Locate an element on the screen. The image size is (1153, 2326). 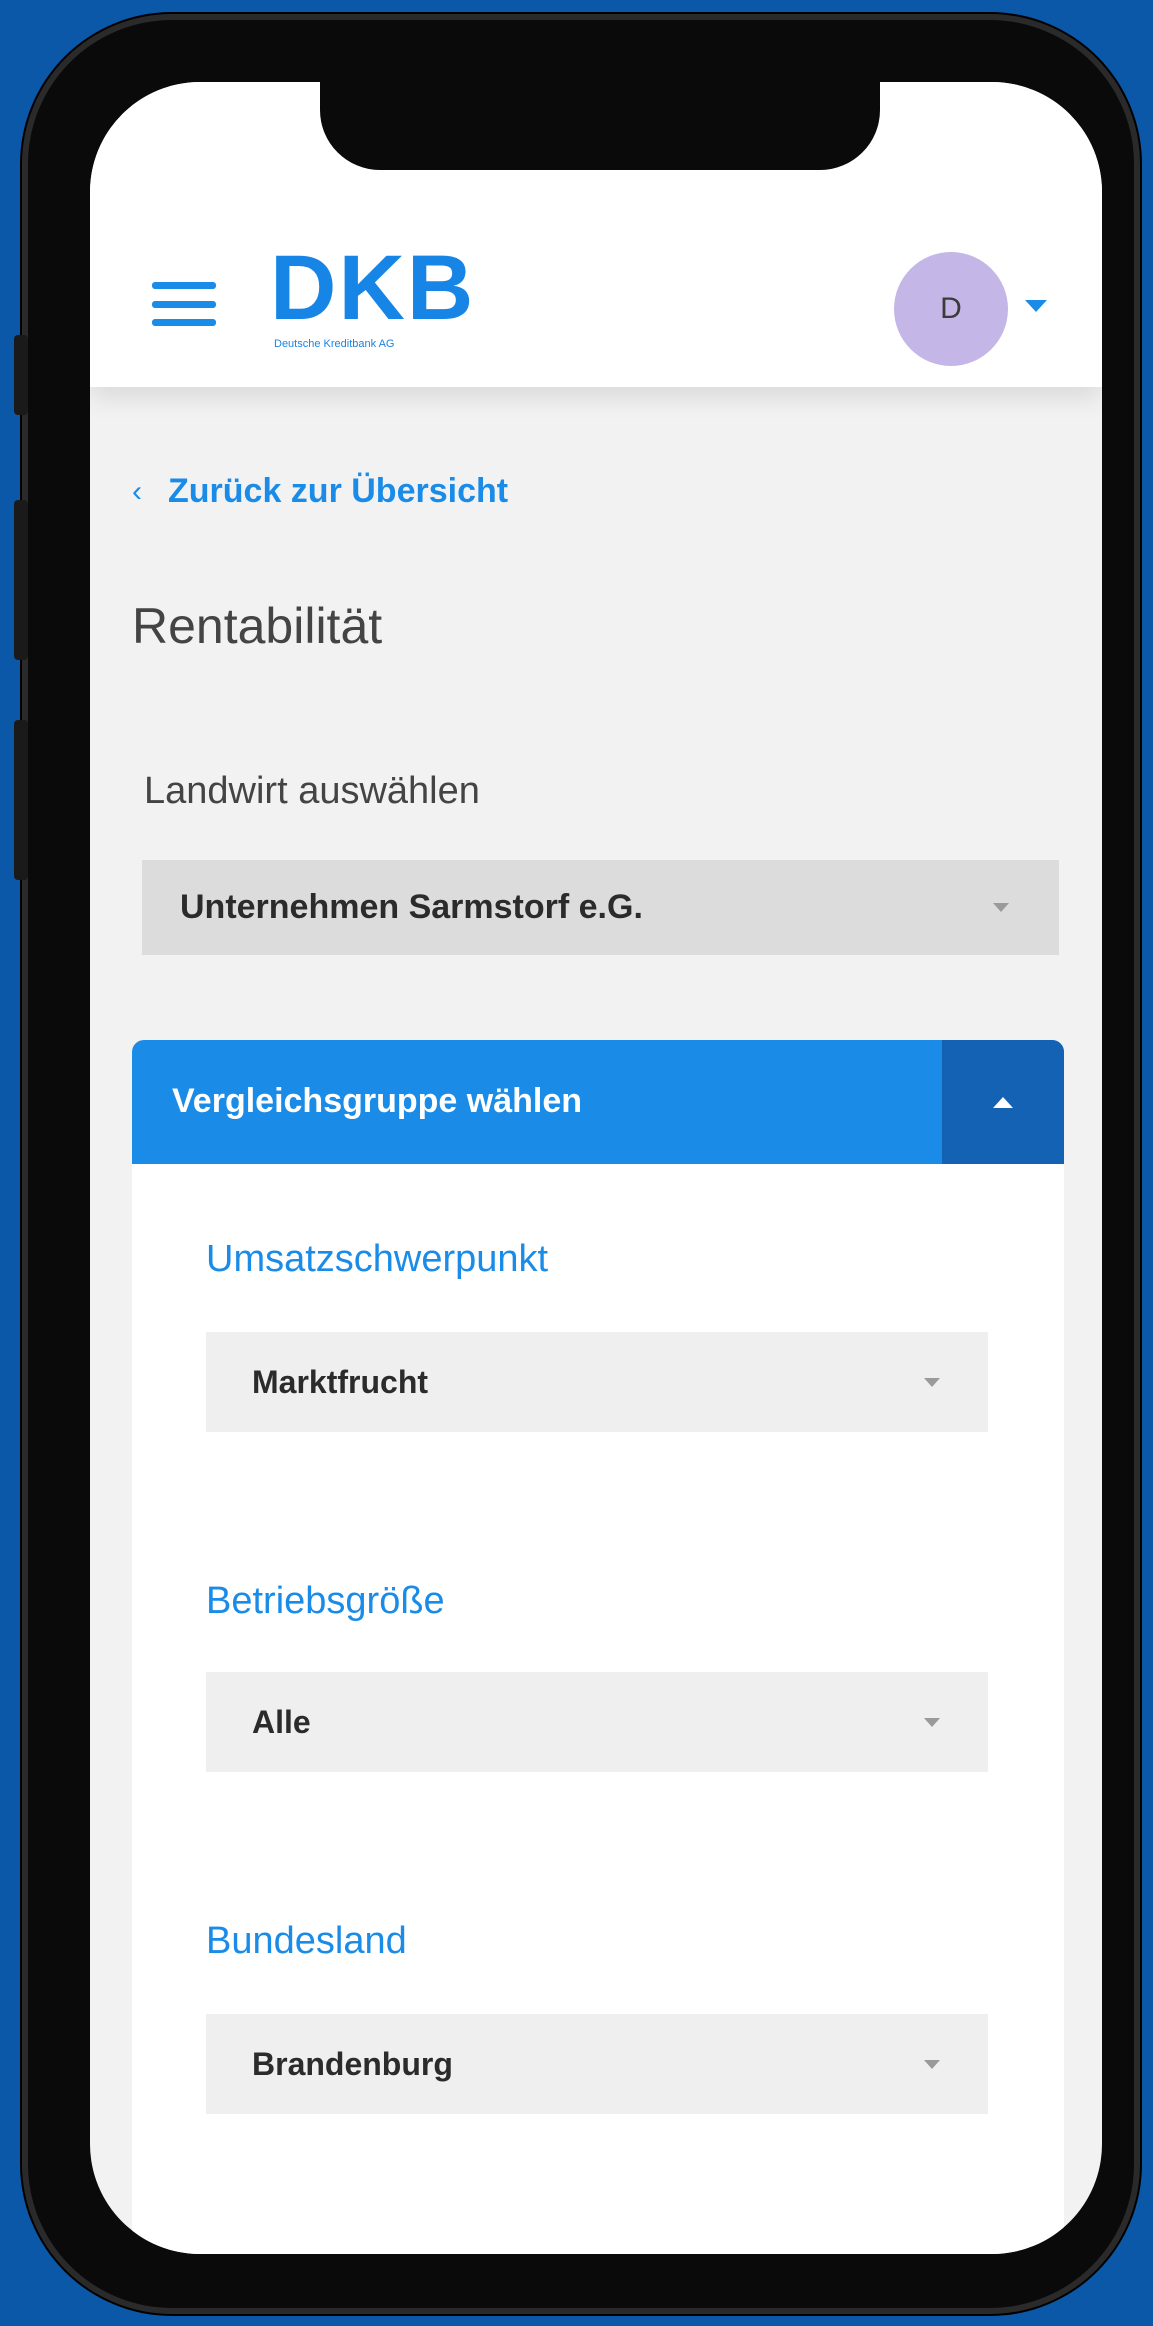
collapse-toggle-button is located at coordinates (1003, 1102).